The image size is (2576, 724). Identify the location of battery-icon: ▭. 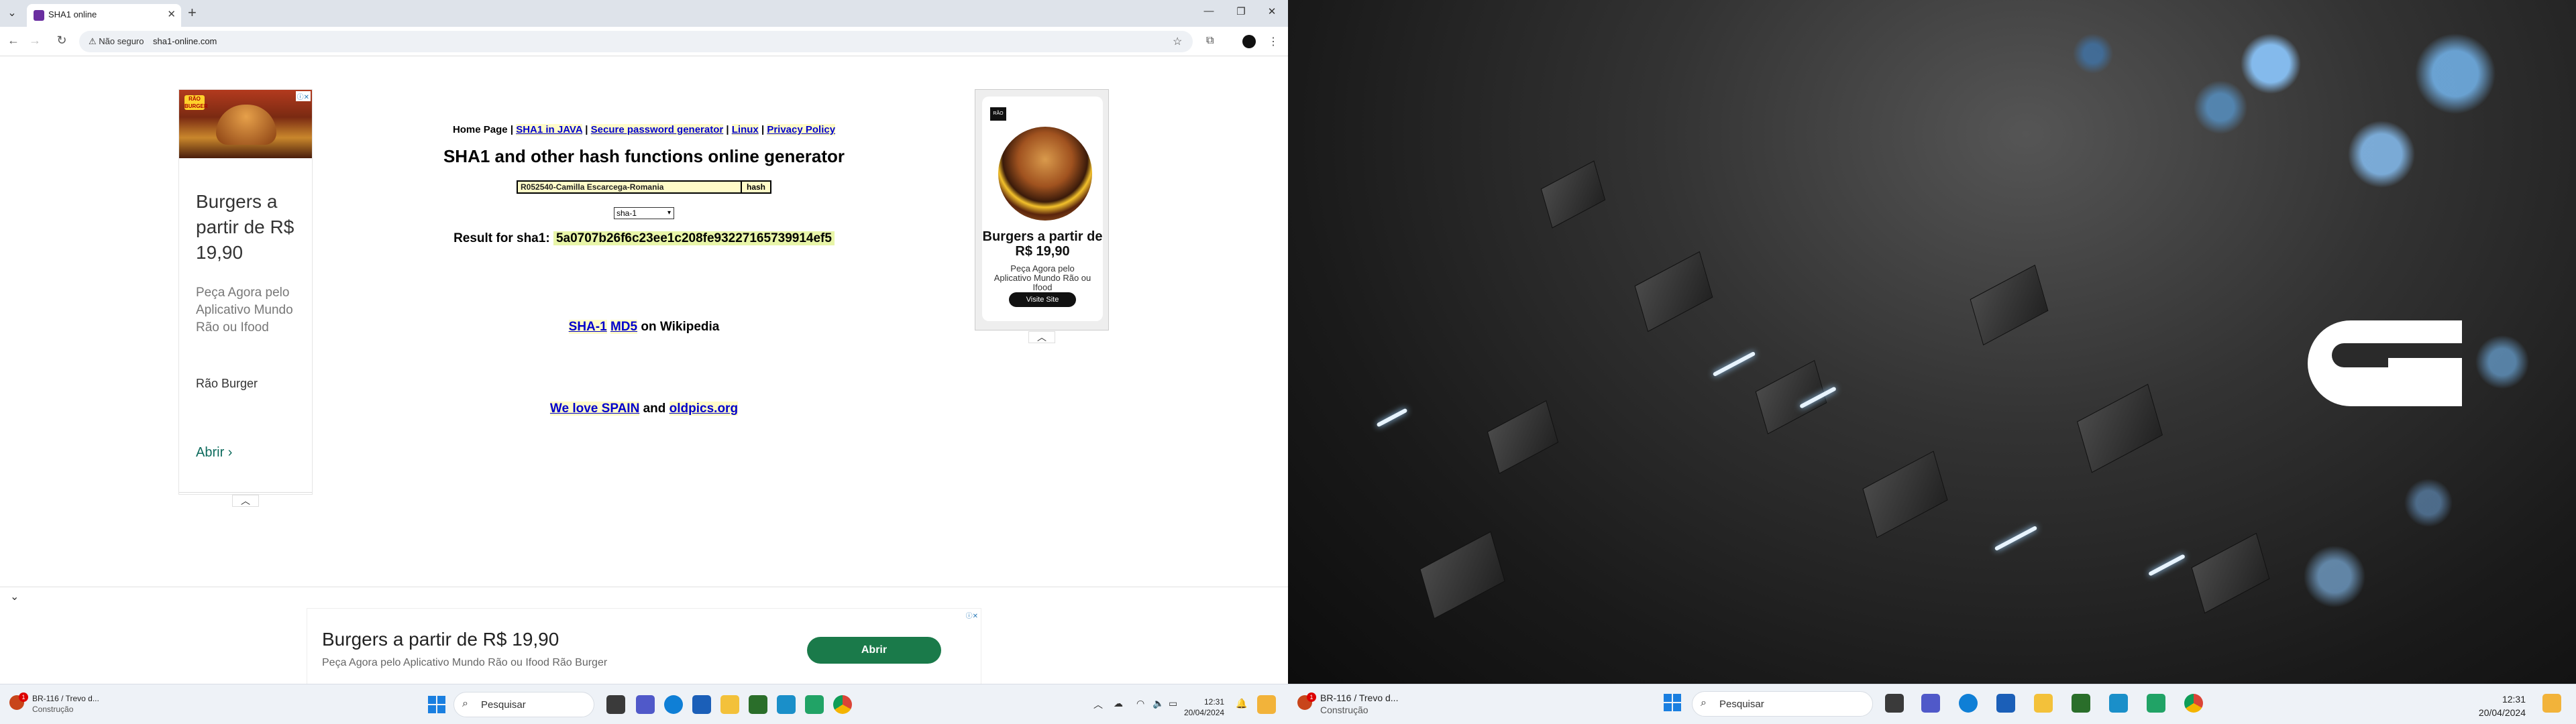
(1173, 703).